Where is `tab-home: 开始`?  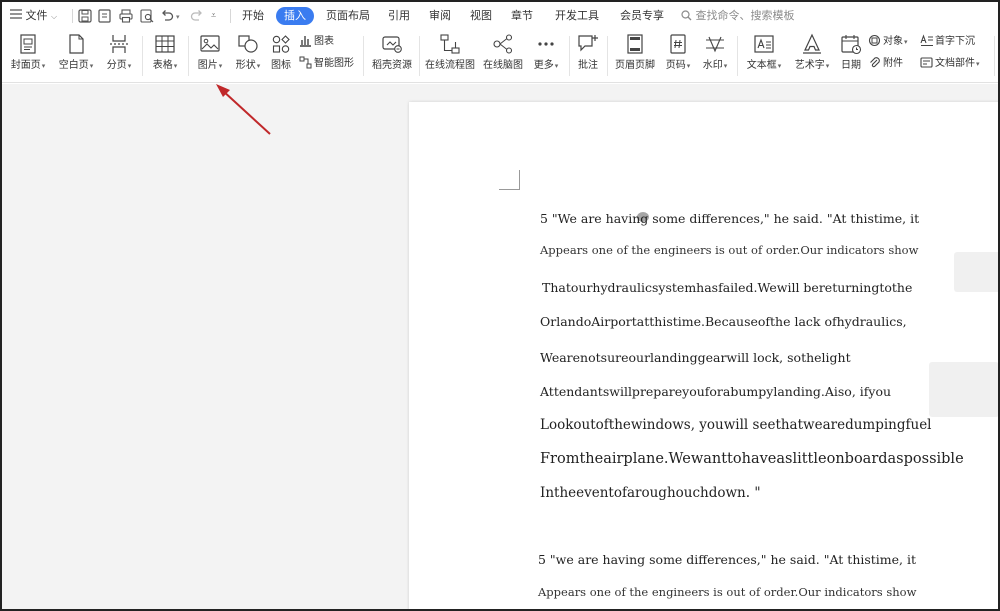
tab-home: 开始 is located at coordinates (253, 16).